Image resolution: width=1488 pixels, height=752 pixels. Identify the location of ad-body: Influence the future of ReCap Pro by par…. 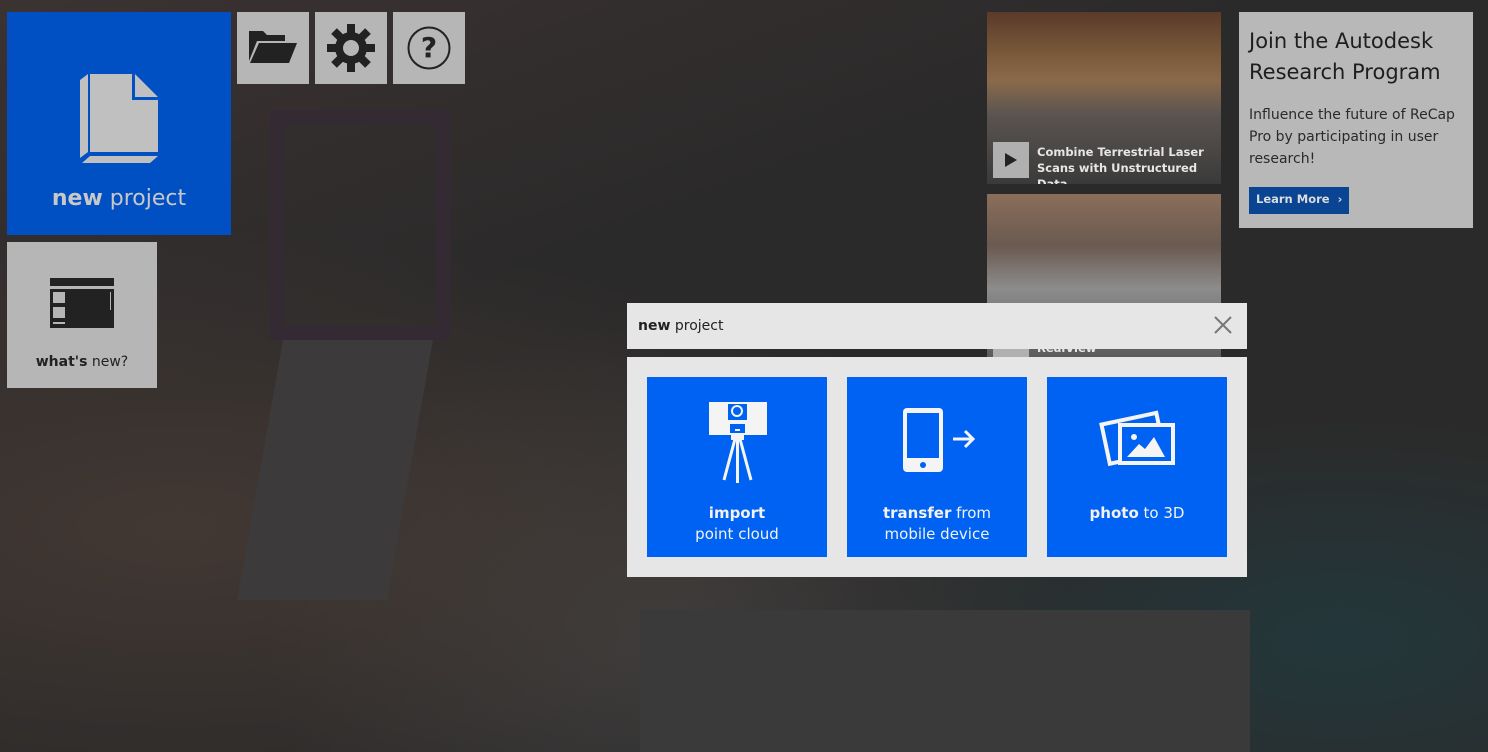
(1352, 137).